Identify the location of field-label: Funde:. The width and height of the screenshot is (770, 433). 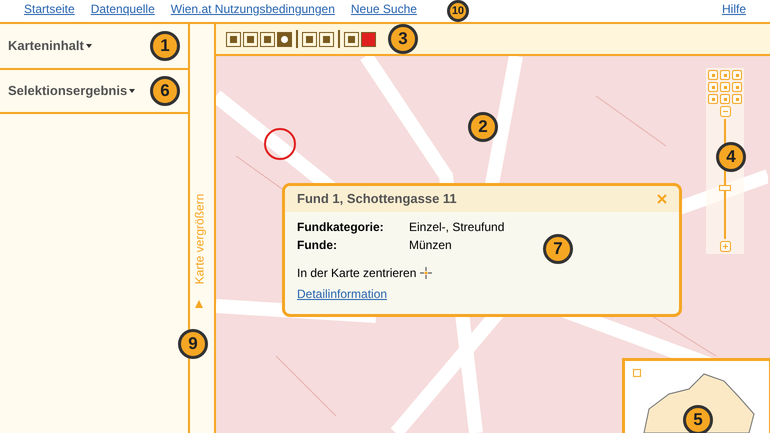
(317, 245).